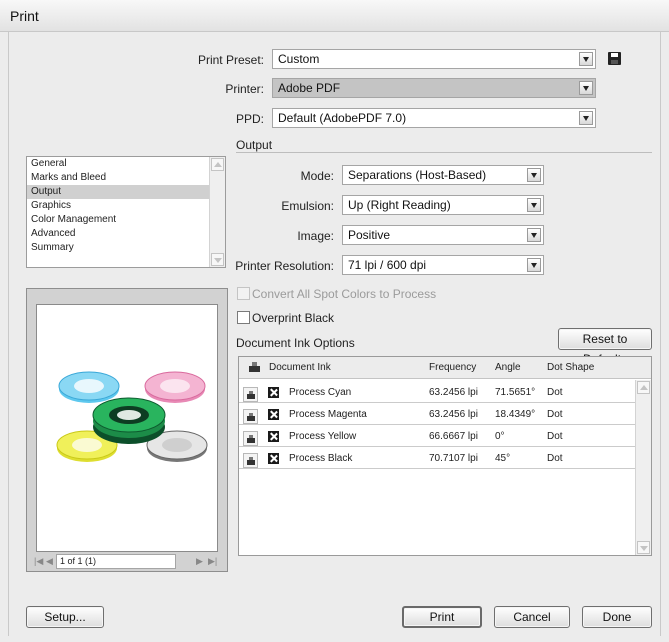 The image size is (669, 642). Describe the element at coordinates (508, 367) in the screenshot. I see `column-angle: Angle` at that location.